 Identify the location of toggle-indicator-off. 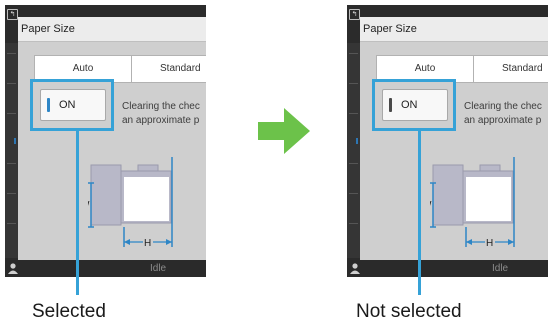
(390, 105).